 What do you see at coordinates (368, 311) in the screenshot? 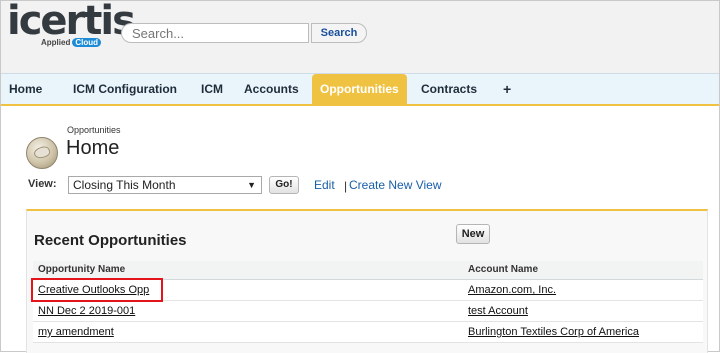
I see `table-row: NN Dec 2 2019-001 test Account` at bounding box center [368, 311].